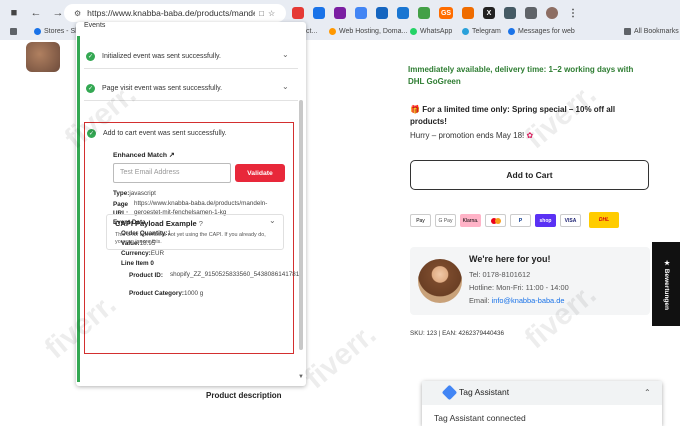  What do you see at coordinates (172, 155) in the screenshot?
I see `external-link-icon: ↗` at bounding box center [172, 155].